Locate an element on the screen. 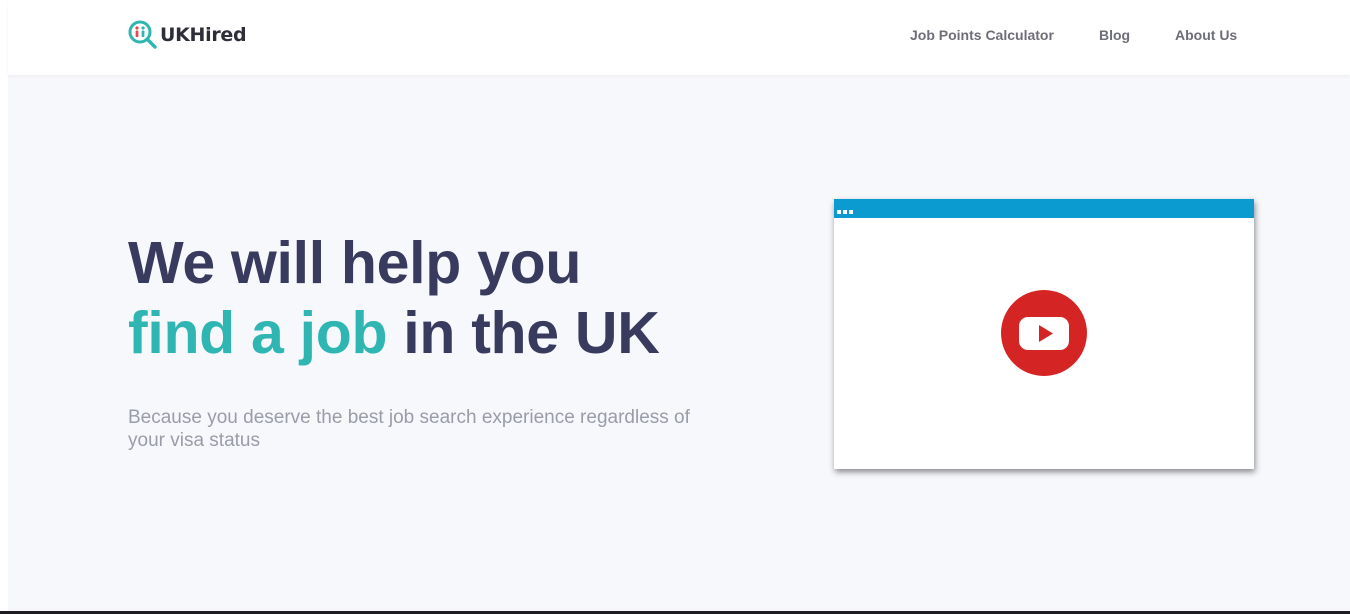  headline-accent: find a job is located at coordinates (258, 333).